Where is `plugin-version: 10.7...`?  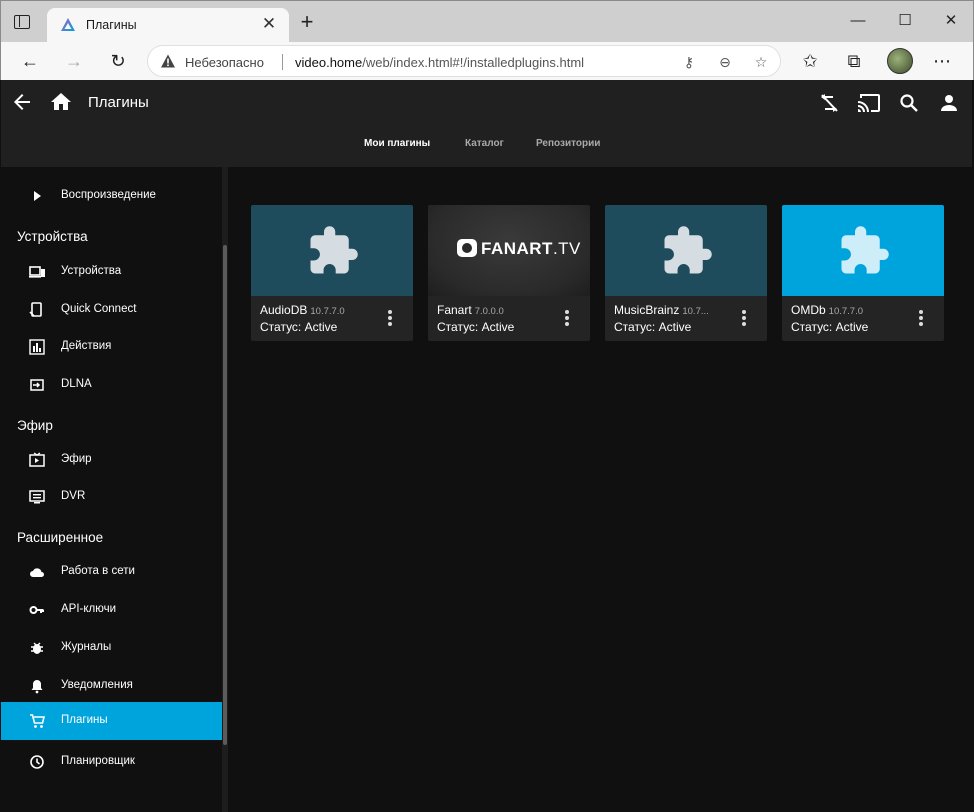
plugin-version: 10.7... is located at coordinates (695, 311).